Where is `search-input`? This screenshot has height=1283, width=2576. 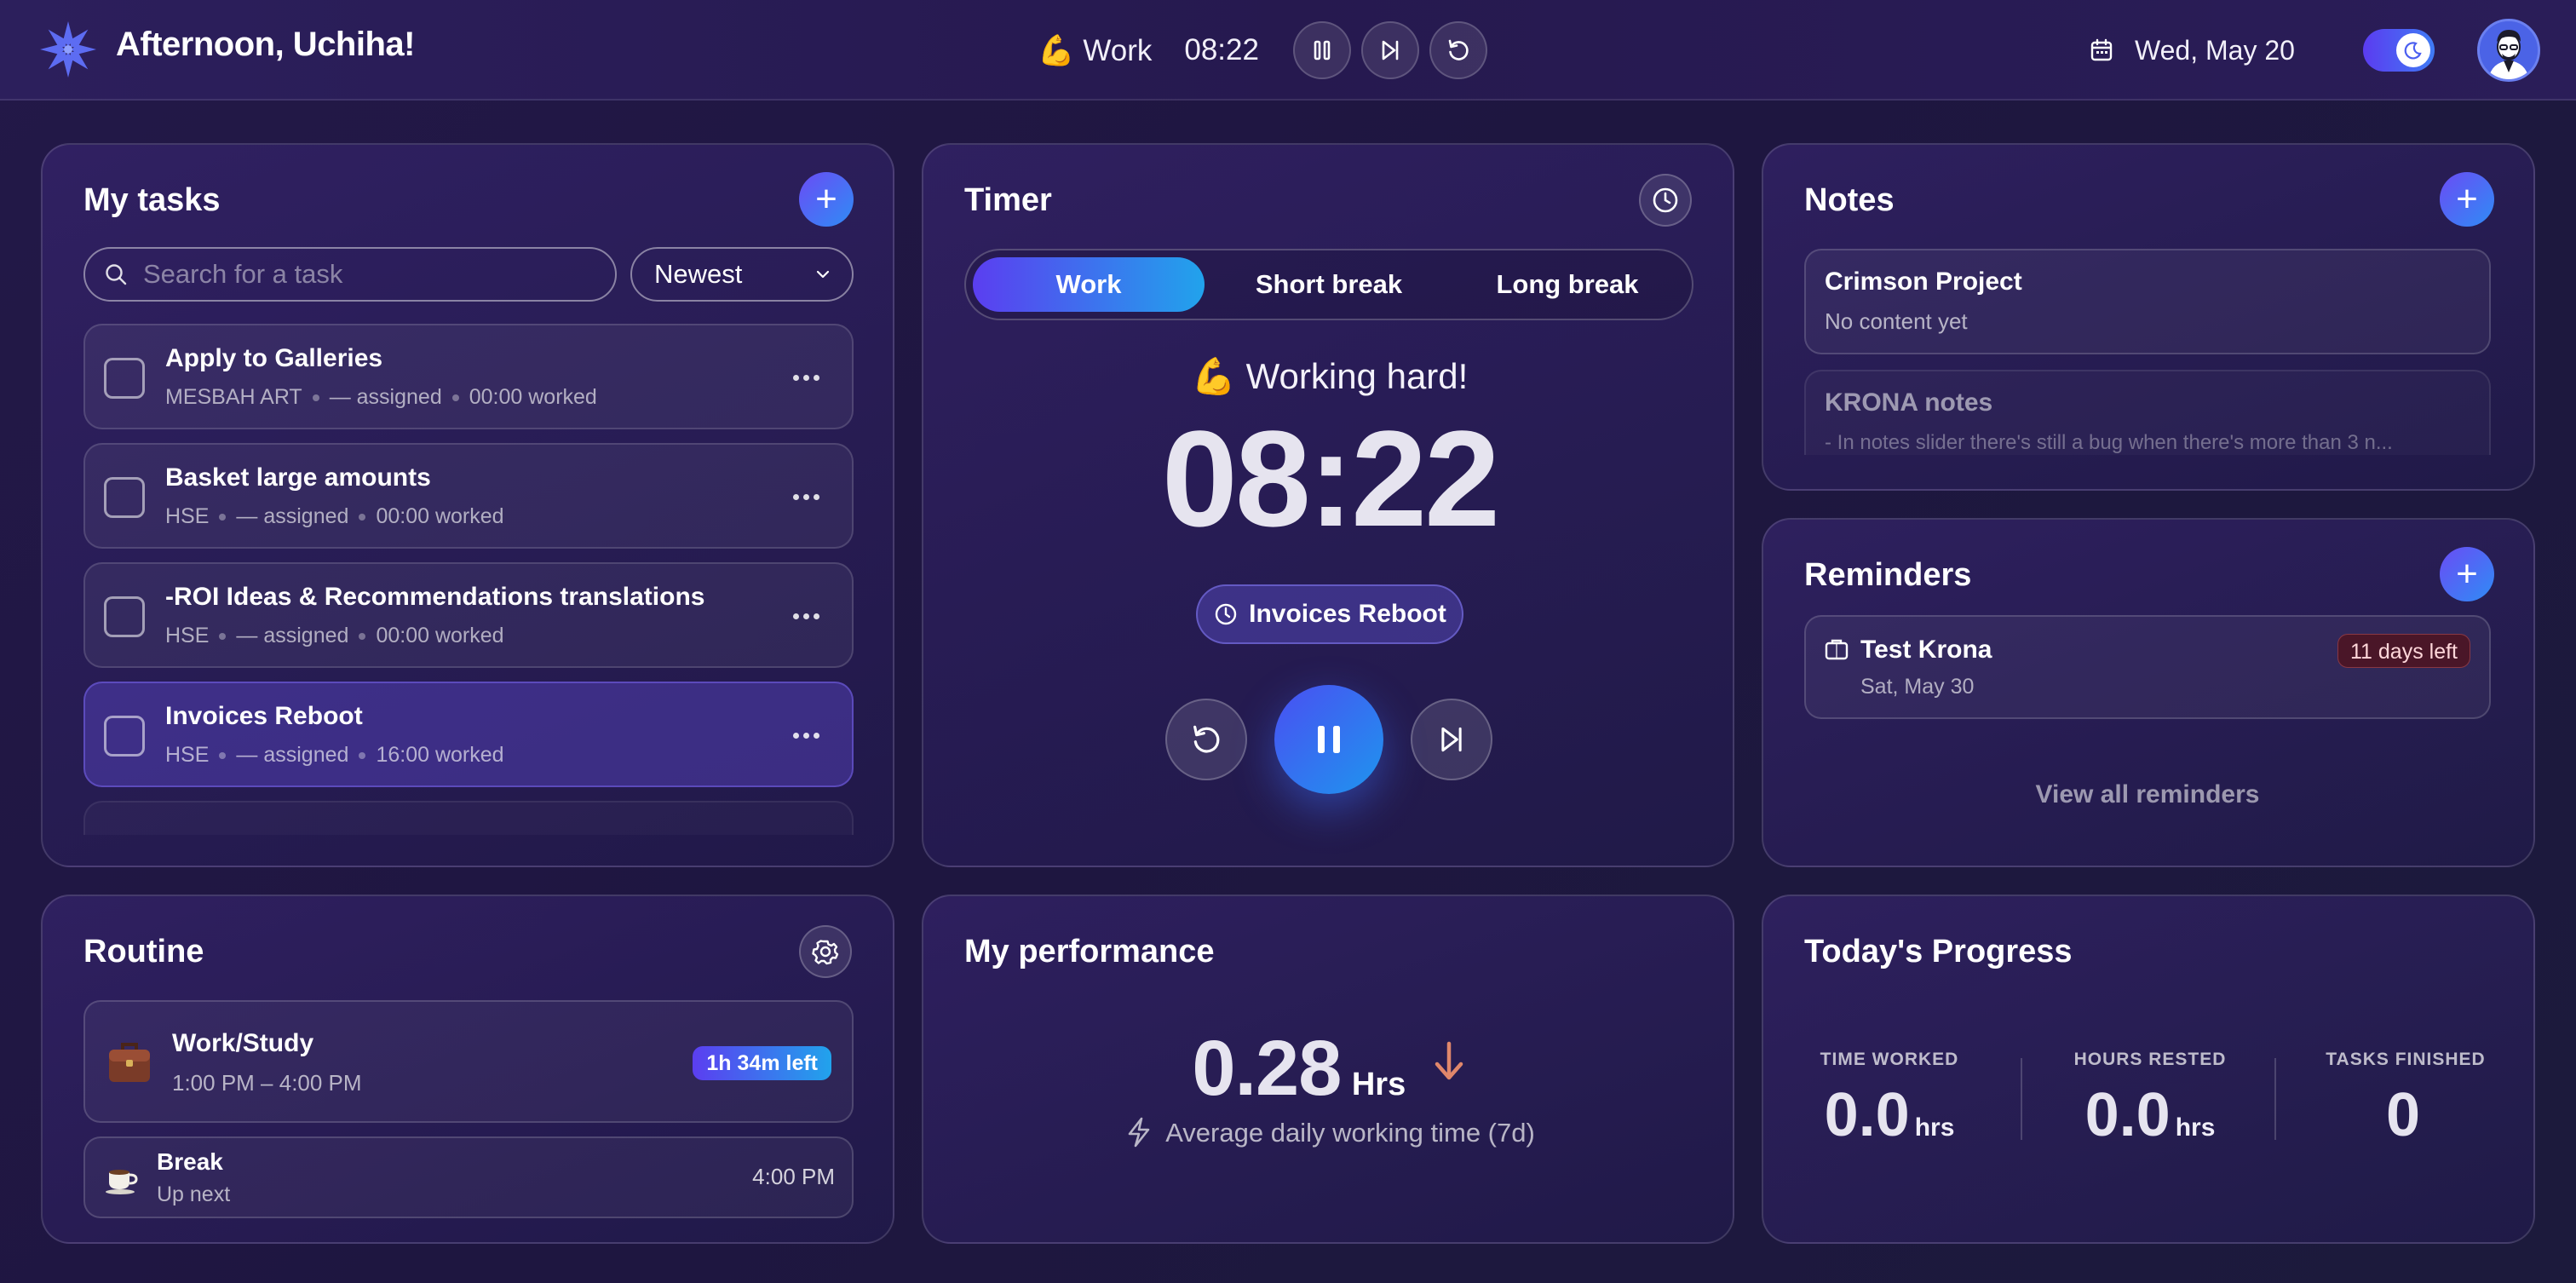
search-input is located at coordinates (365, 274).